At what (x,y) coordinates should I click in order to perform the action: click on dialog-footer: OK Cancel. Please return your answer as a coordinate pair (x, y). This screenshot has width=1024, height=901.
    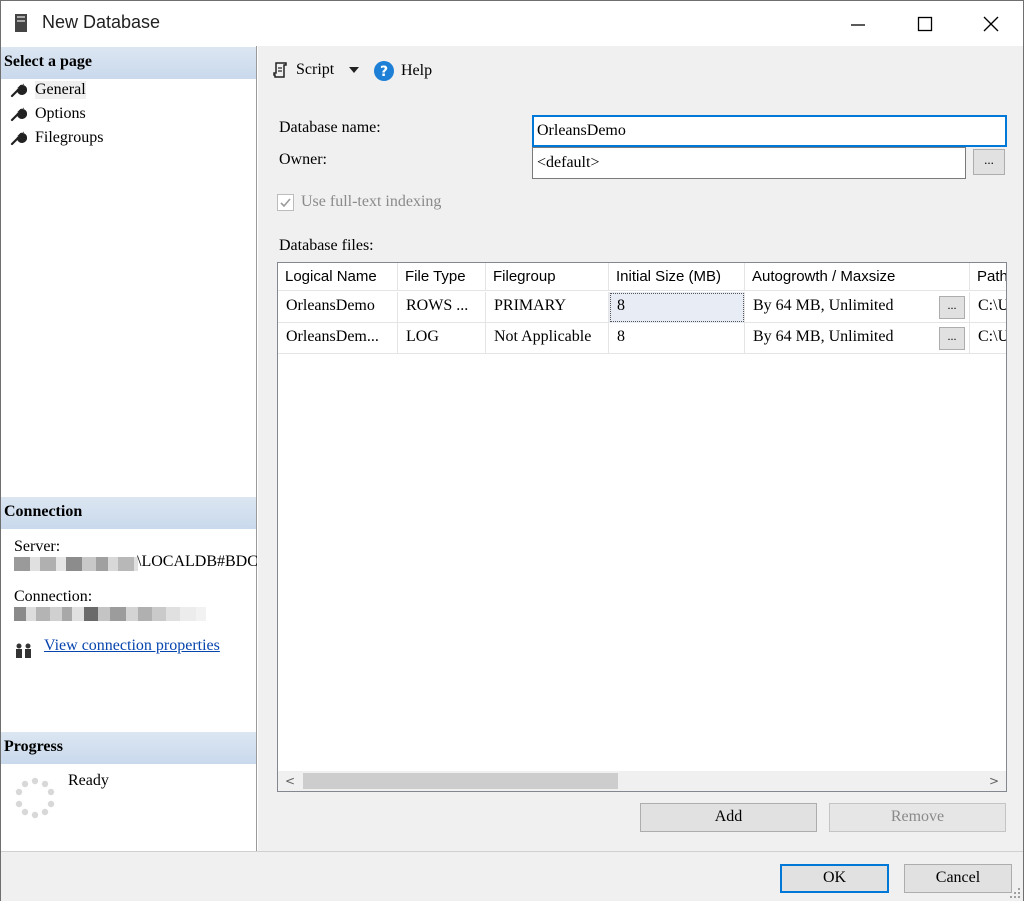
    Looking at the image, I should click on (512, 876).